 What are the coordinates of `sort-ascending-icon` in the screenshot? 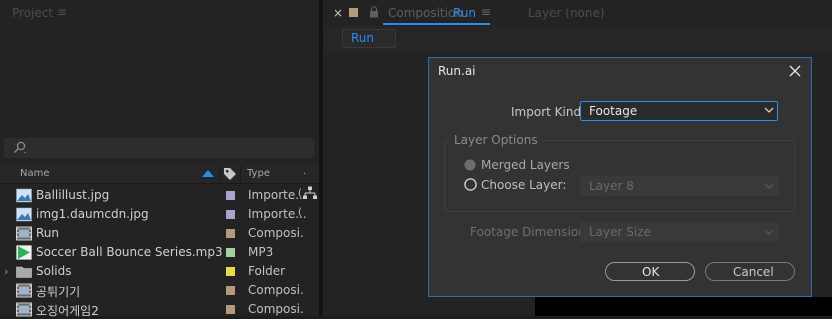 It's located at (208, 173).